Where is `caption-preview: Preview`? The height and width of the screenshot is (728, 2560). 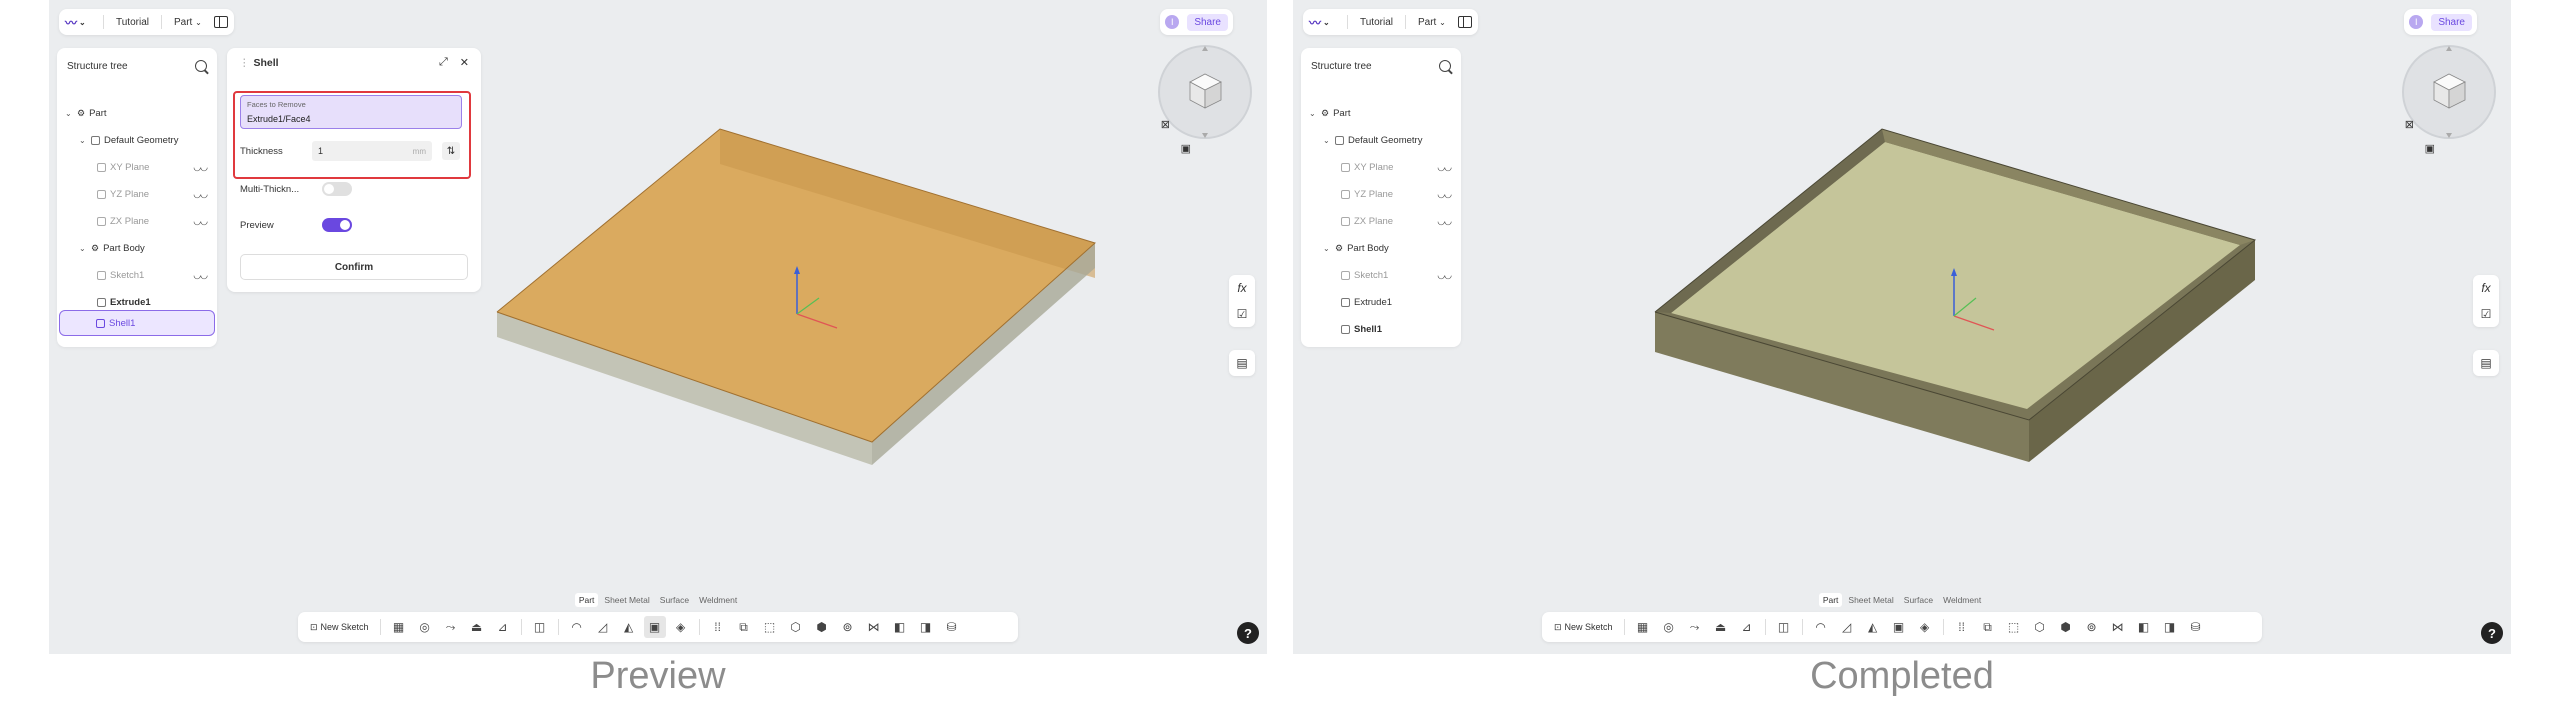 caption-preview: Preview is located at coordinates (658, 676).